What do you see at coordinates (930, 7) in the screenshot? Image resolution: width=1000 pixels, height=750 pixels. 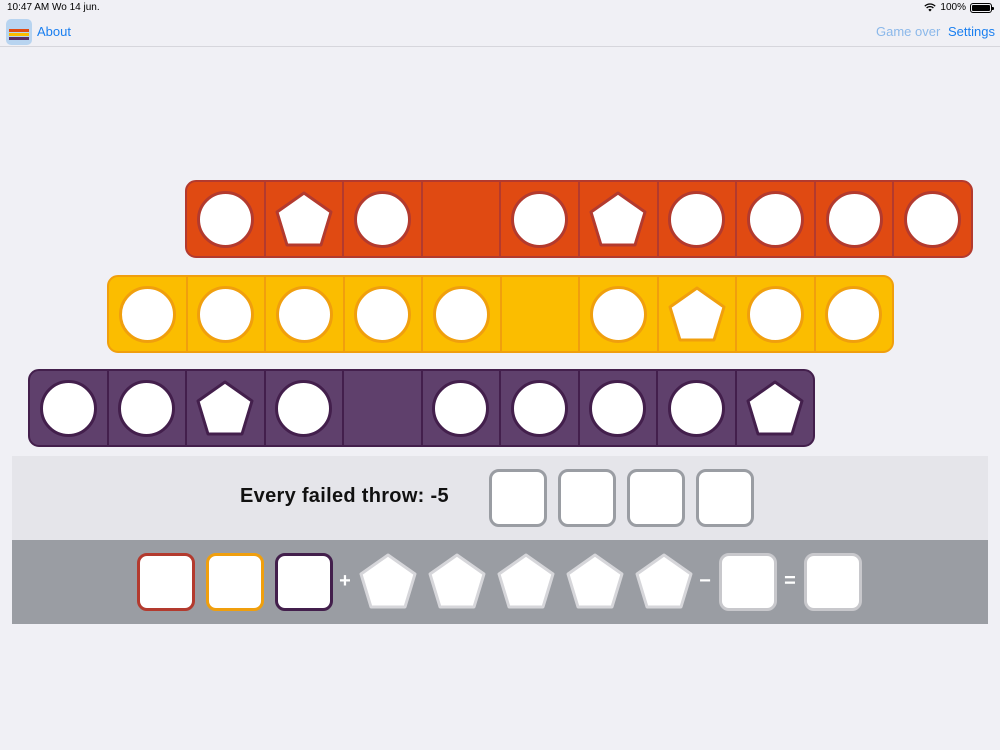 I see `wifi-icon` at bounding box center [930, 7].